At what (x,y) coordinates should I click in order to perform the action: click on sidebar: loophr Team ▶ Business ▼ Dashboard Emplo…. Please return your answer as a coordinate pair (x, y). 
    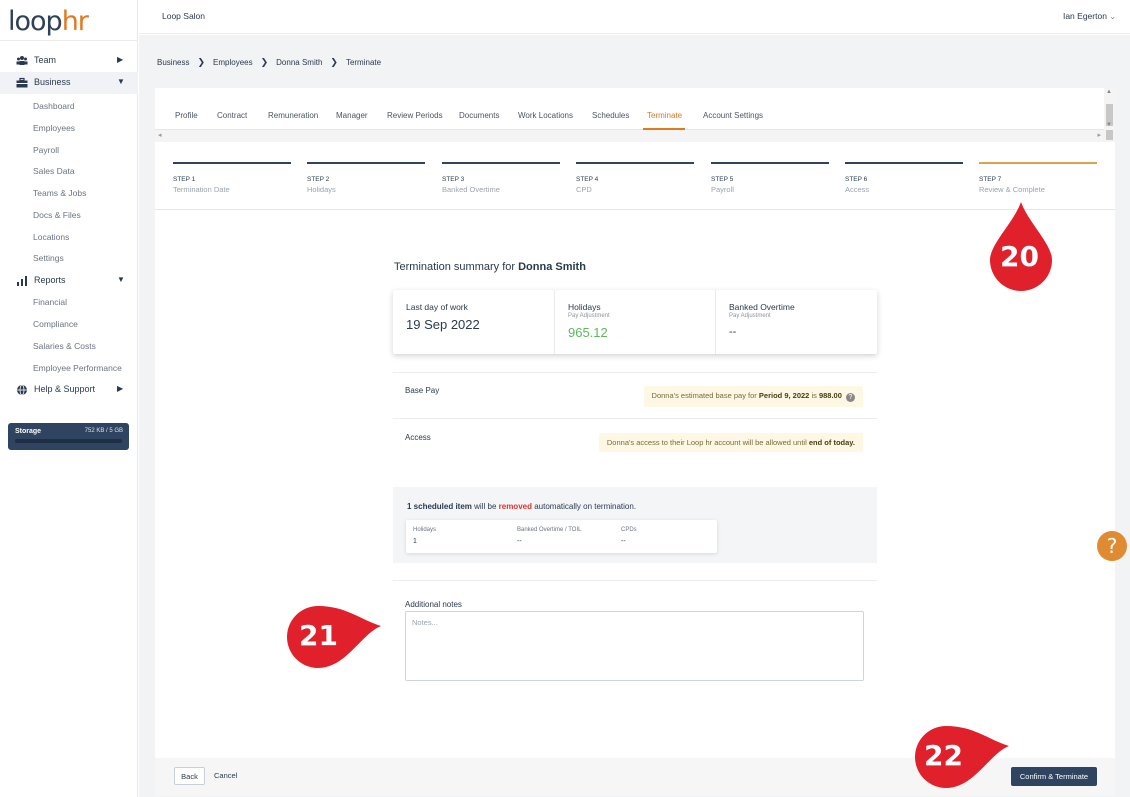
    Looking at the image, I should click on (69, 398).